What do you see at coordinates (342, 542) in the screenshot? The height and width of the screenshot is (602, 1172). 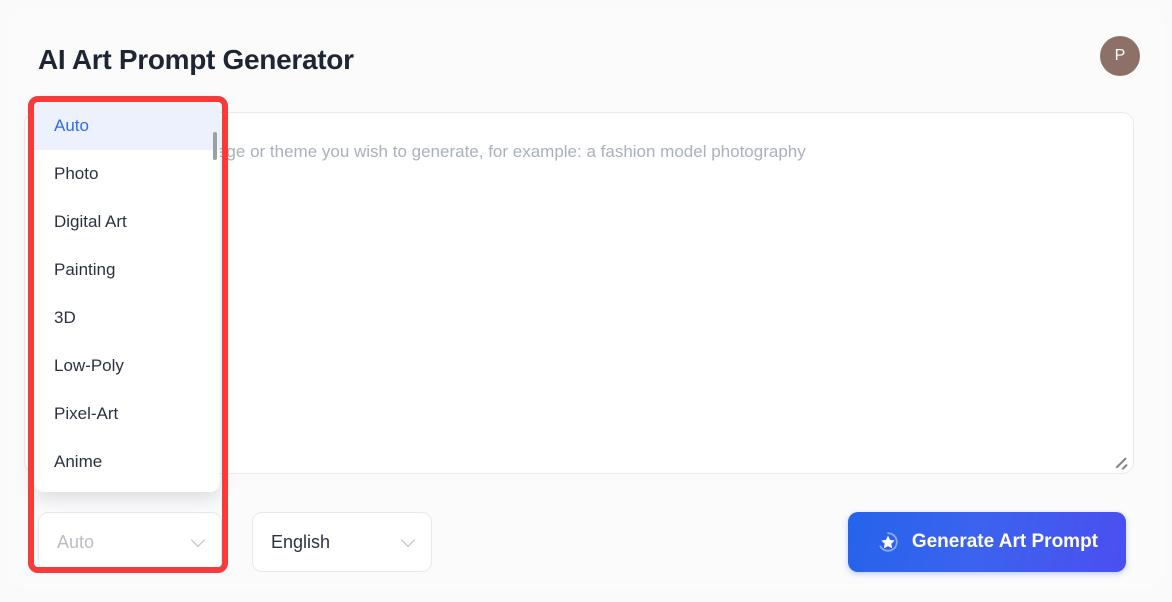 I see `language-select: English` at bounding box center [342, 542].